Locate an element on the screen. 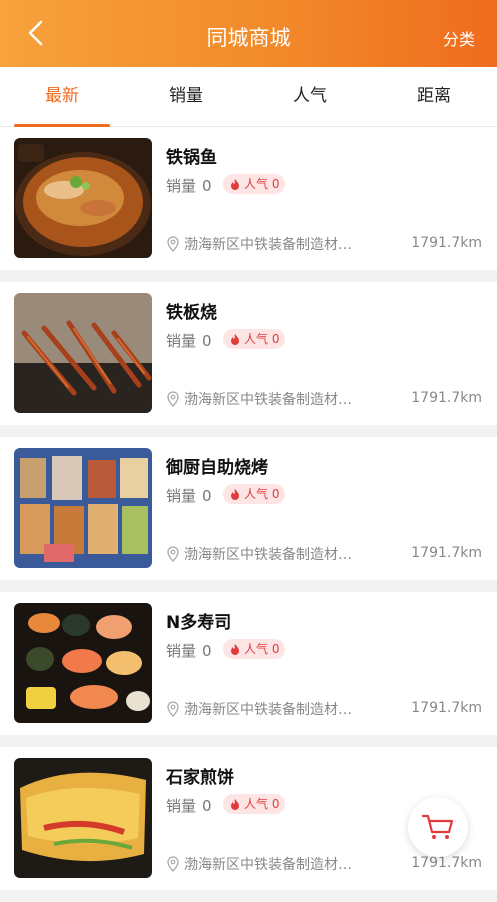 The height and width of the screenshot is (902, 497). tab-popularity: 人气 is located at coordinates (310, 97).